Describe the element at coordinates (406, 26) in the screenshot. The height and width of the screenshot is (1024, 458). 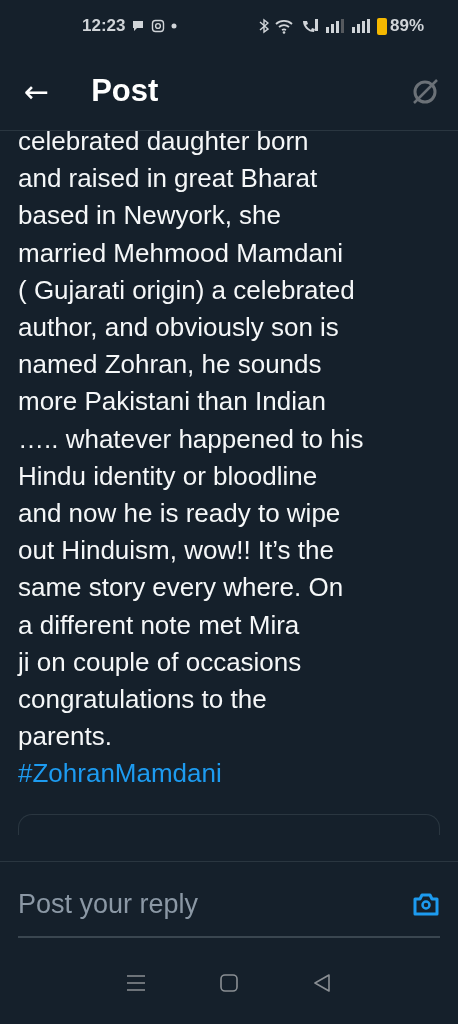
I see `battery-percent: 89%` at that location.